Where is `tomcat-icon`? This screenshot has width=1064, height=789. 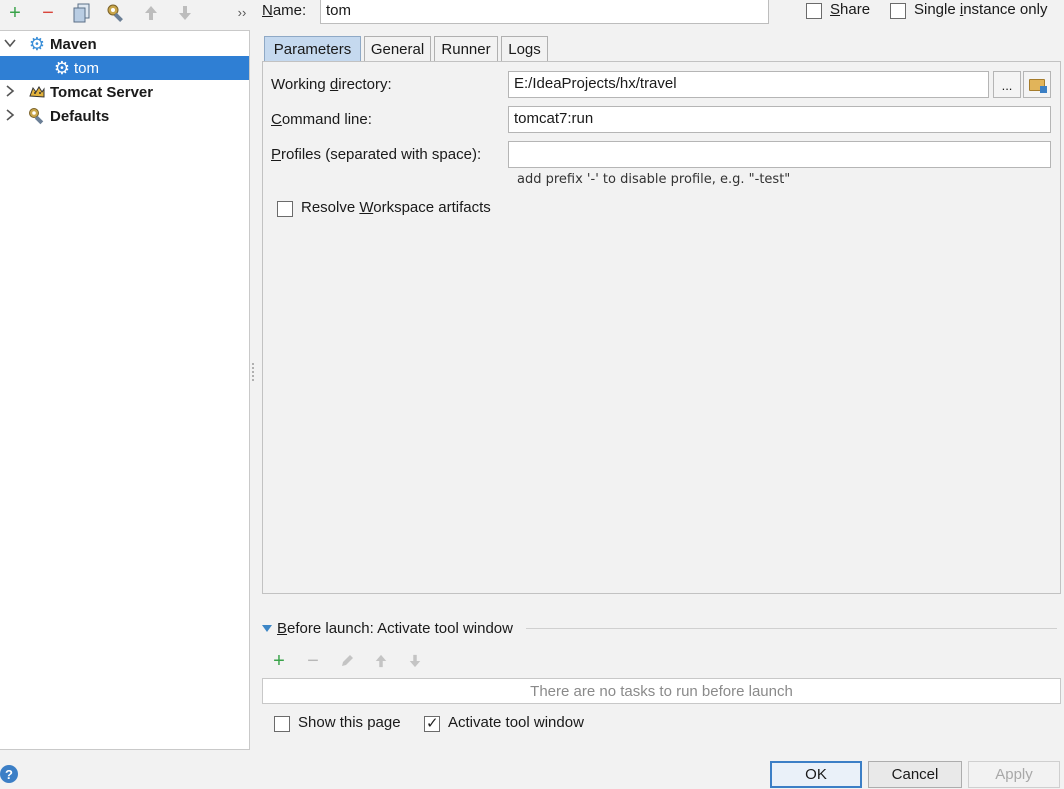 tomcat-icon is located at coordinates (37, 92).